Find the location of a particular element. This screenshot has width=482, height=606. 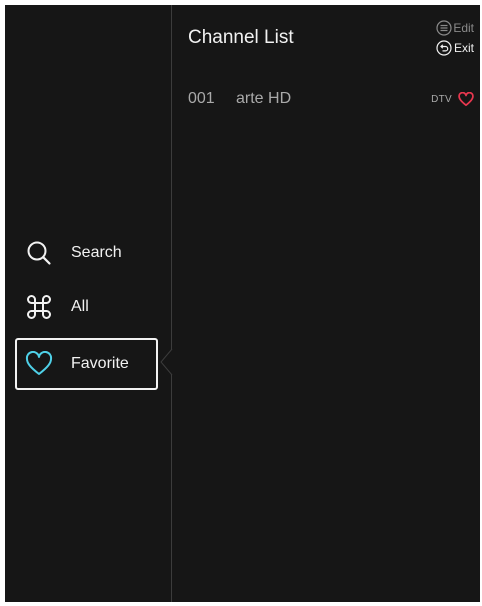

favorite-heart-icon is located at coordinates (466, 99).